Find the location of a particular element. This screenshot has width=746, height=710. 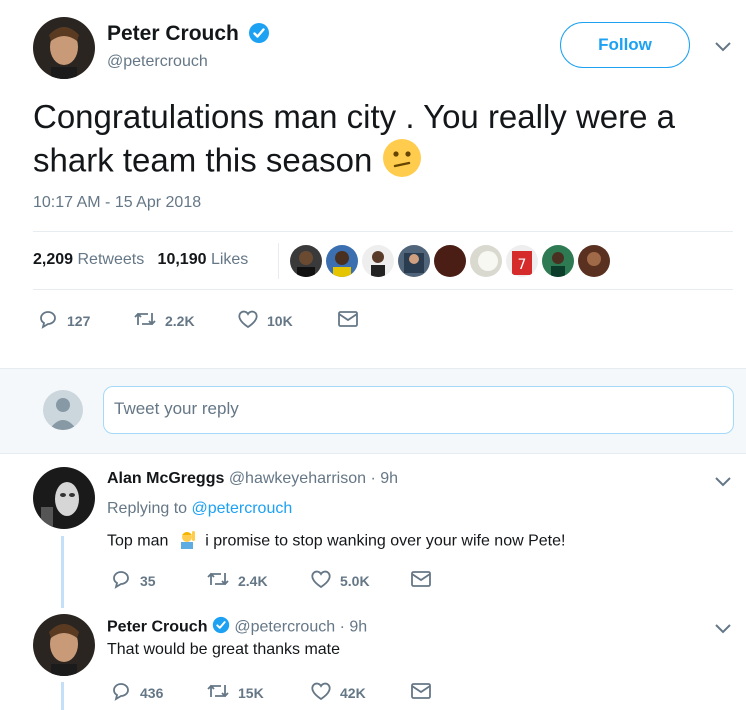

reply-text-start: Top man is located at coordinates (138, 541).